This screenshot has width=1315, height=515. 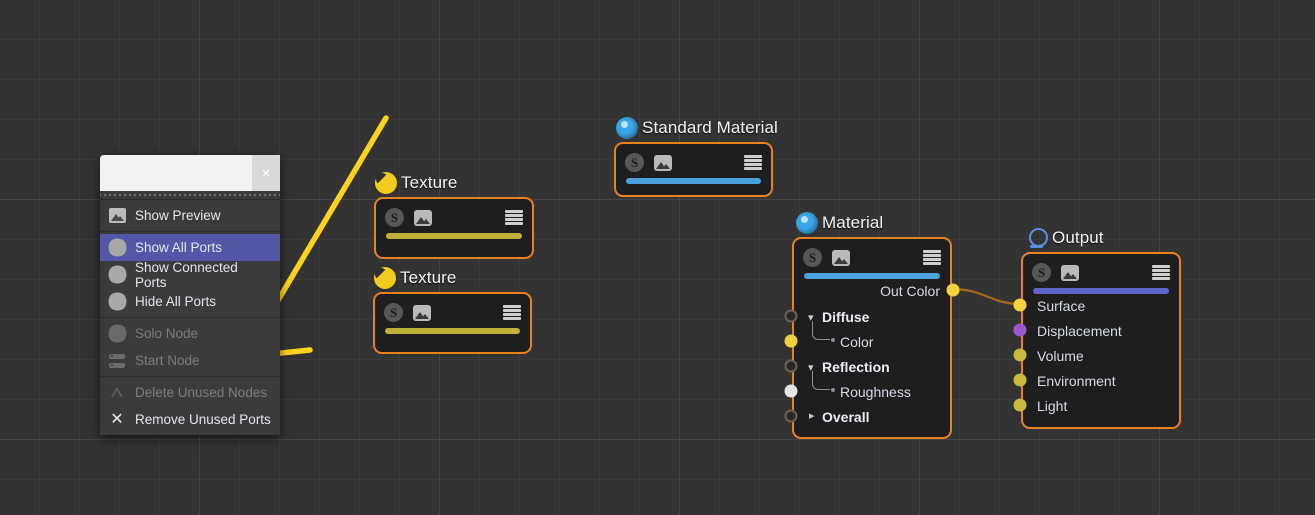 What do you see at coordinates (953, 290) in the screenshot?
I see `port-out-color` at bounding box center [953, 290].